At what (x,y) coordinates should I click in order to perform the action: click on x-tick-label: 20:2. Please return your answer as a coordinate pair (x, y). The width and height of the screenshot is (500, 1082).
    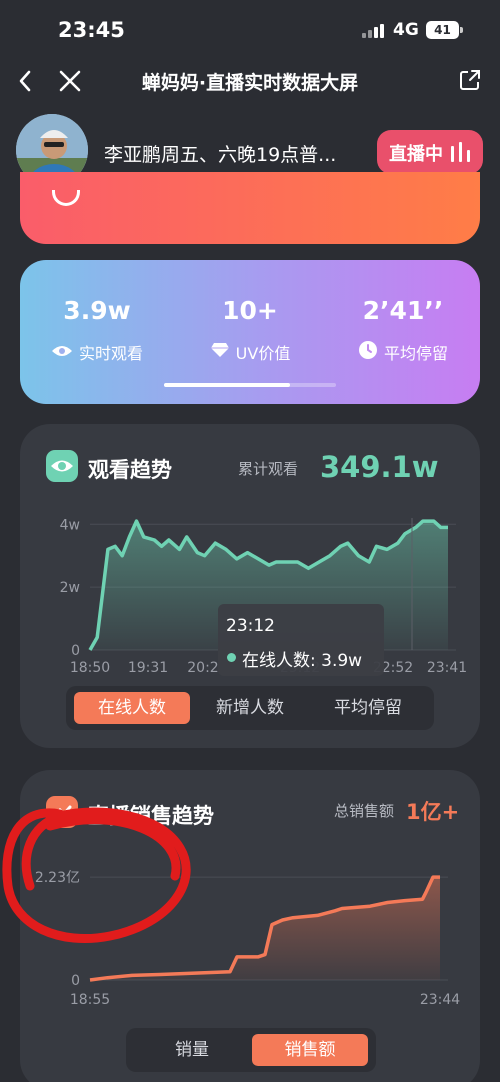
    Looking at the image, I should click on (202, 668).